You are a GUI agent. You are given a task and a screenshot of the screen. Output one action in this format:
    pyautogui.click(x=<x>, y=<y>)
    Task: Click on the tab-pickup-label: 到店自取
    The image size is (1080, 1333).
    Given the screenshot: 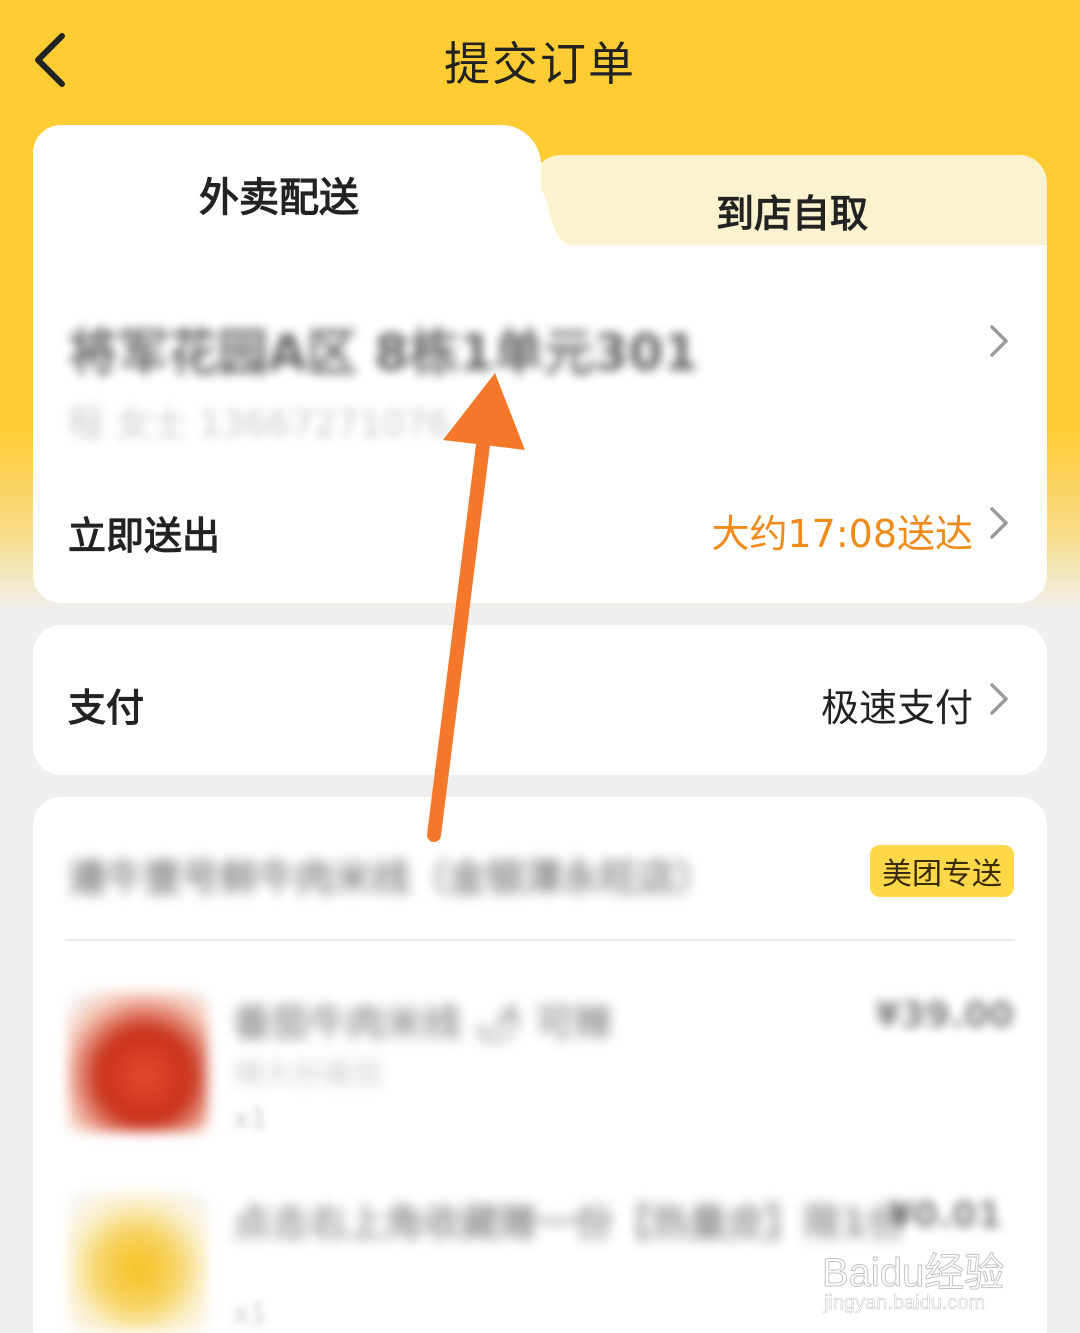 What is the action you would take?
    pyautogui.click(x=792, y=210)
    